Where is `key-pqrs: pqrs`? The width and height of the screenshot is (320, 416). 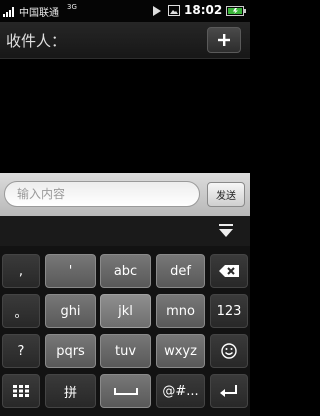 key-pqrs: pqrs is located at coordinates (70, 351).